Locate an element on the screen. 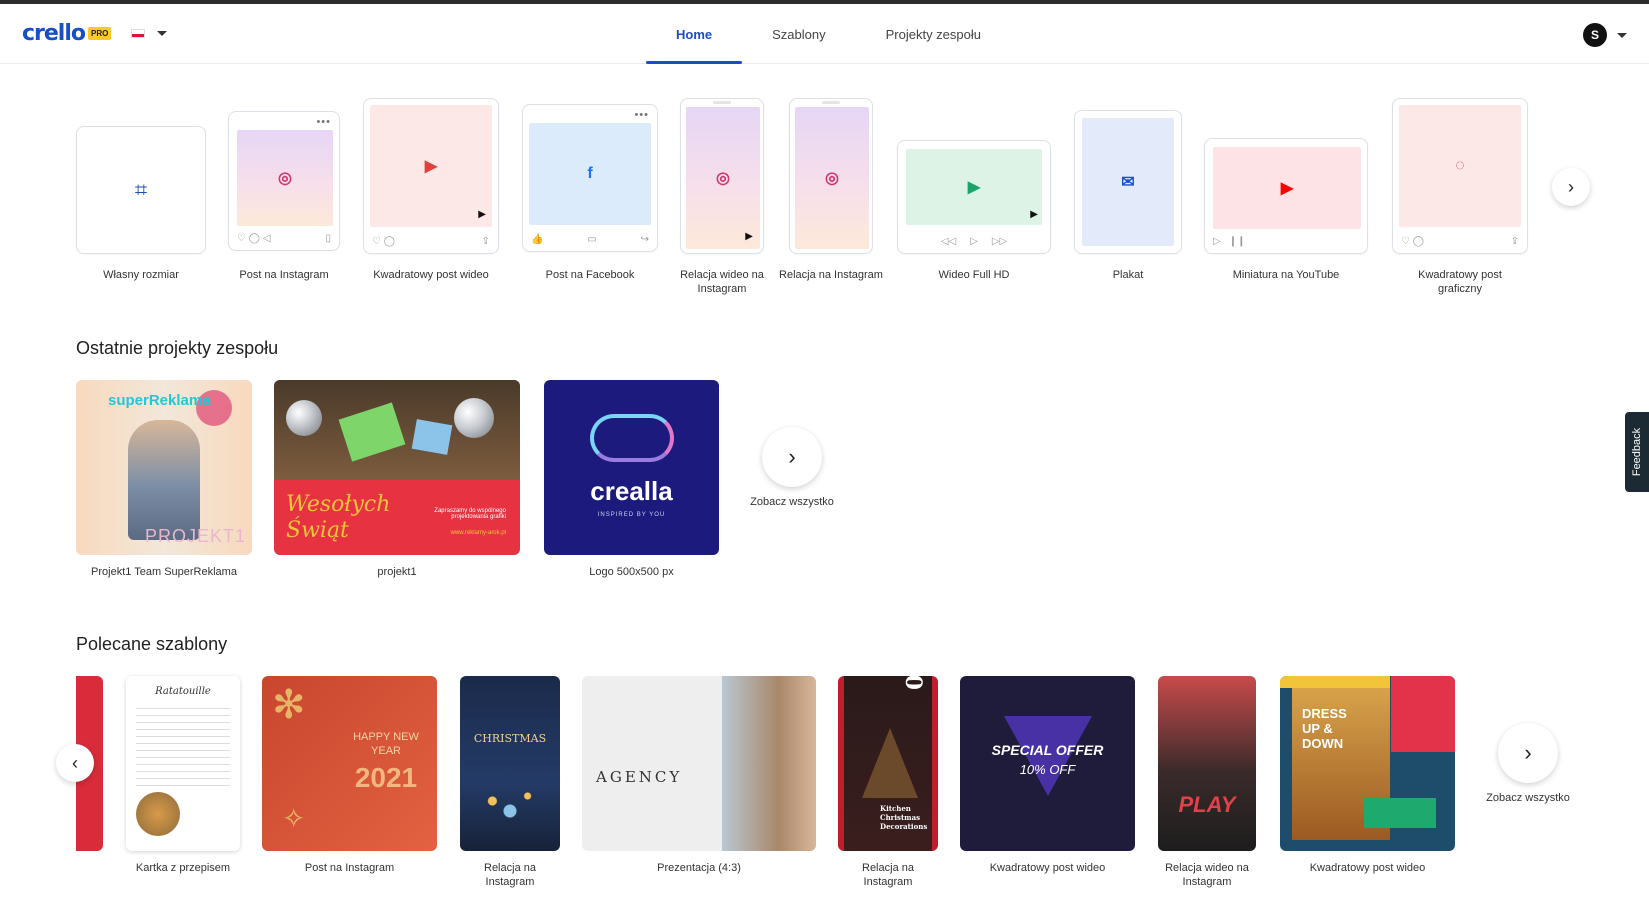  avatar: S is located at coordinates (1595, 35).